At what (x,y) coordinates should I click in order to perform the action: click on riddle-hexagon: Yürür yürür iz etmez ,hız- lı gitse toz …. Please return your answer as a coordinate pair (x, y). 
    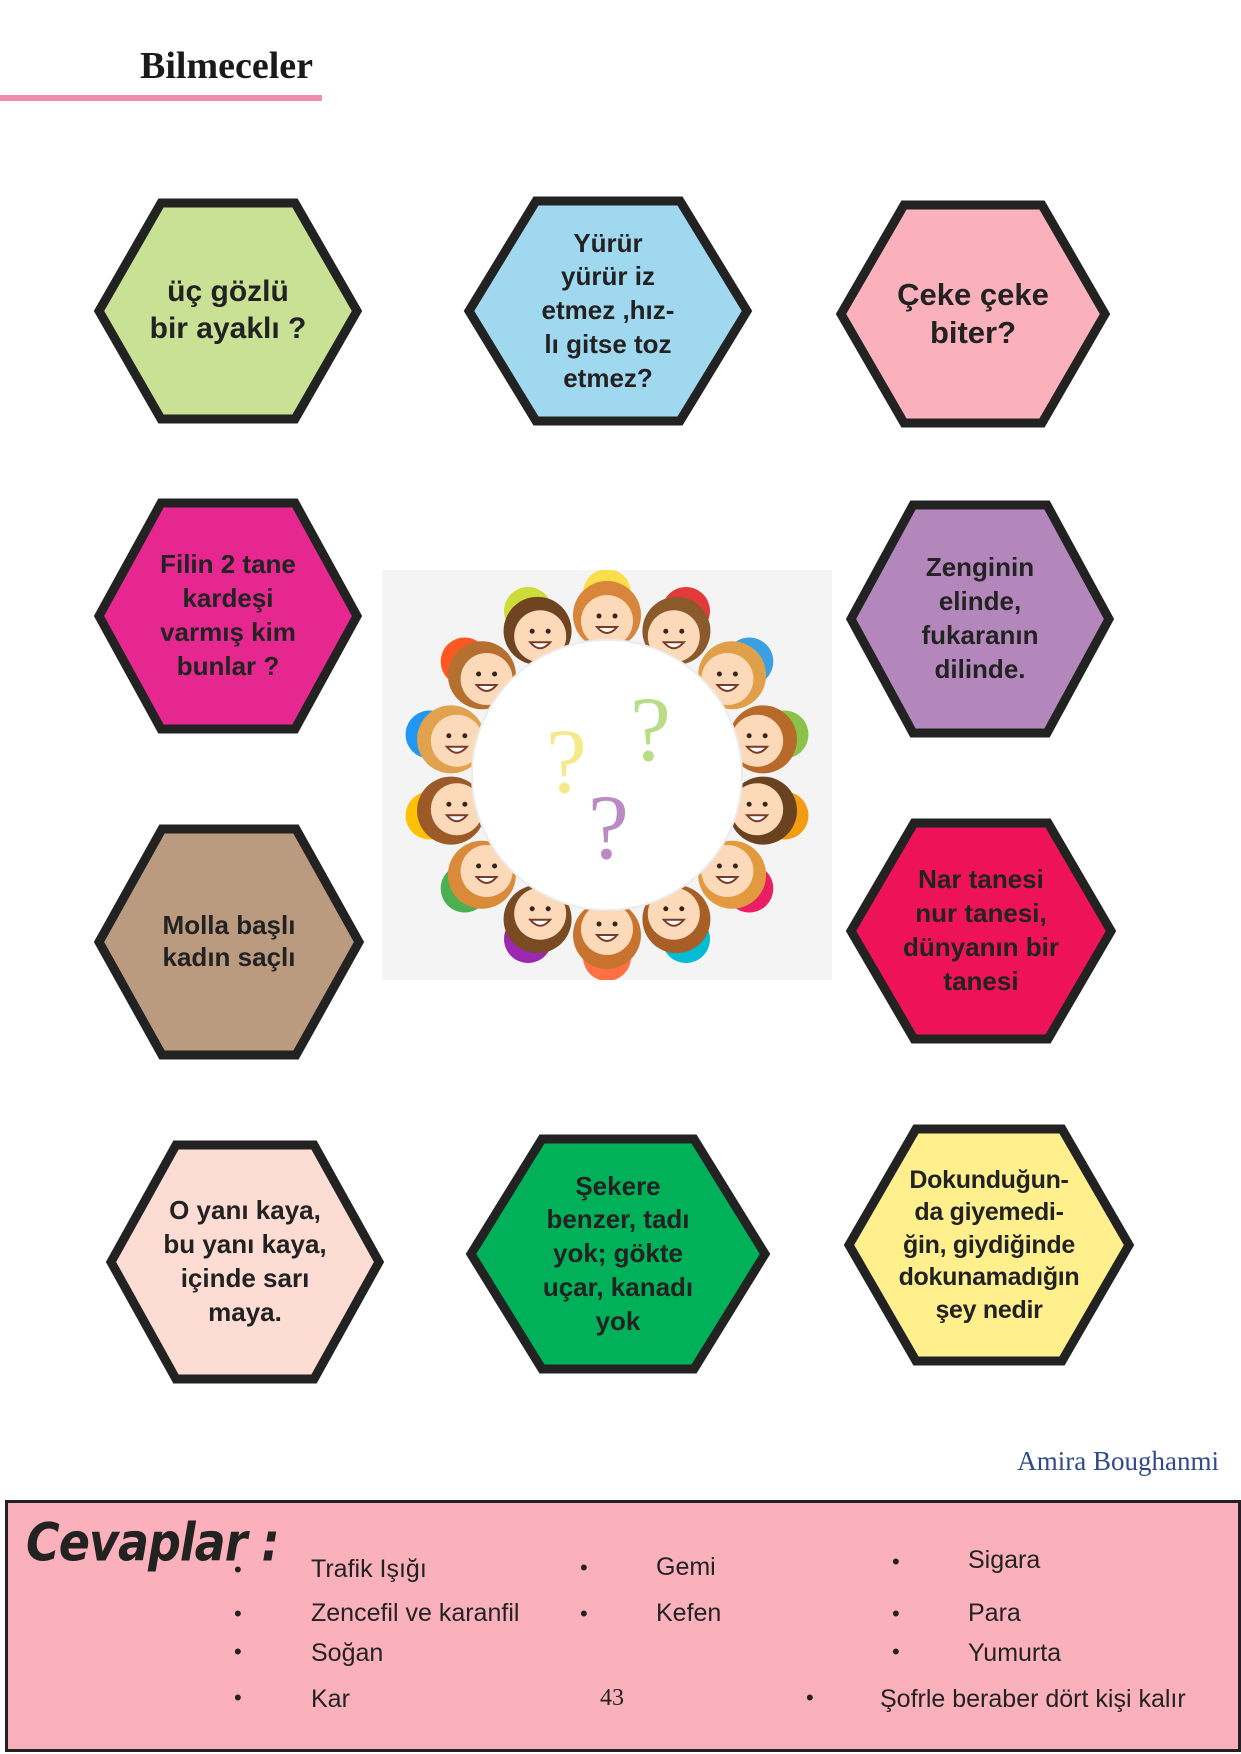
    Looking at the image, I should click on (608, 311).